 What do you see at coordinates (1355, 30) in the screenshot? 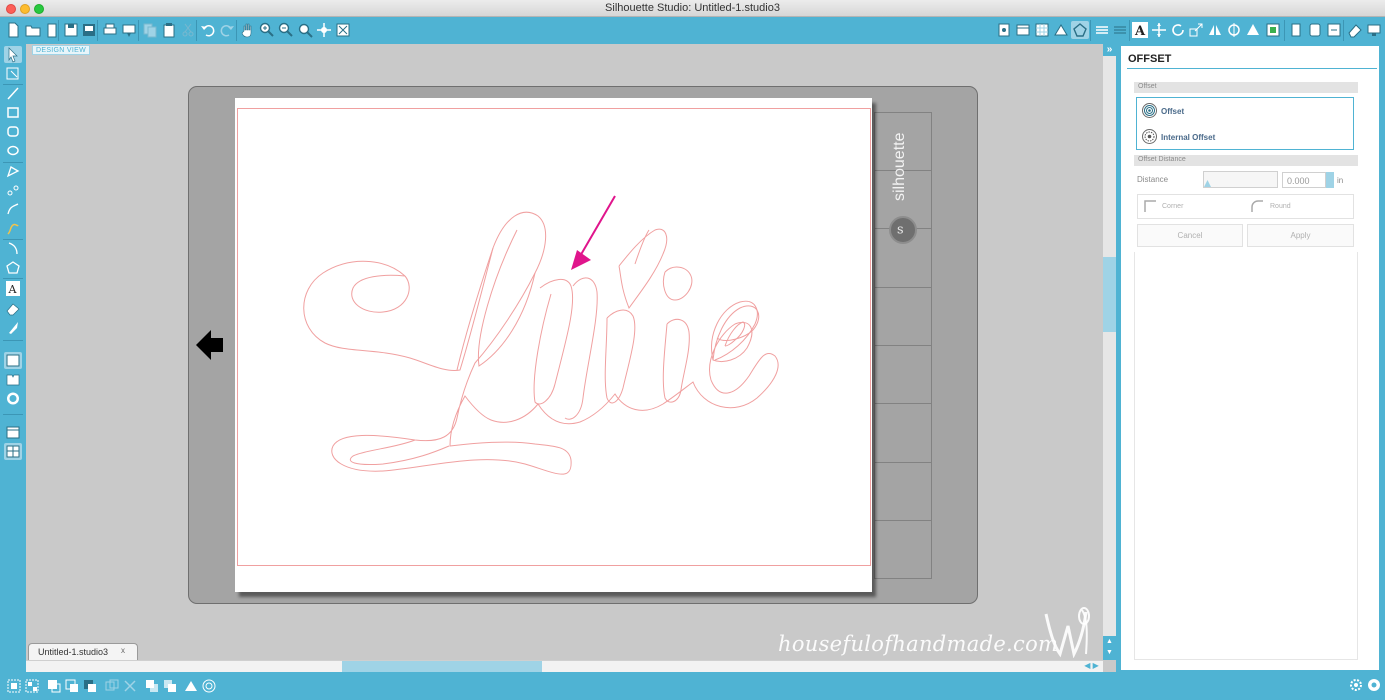
I see `eraser-icon` at bounding box center [1355, 30].